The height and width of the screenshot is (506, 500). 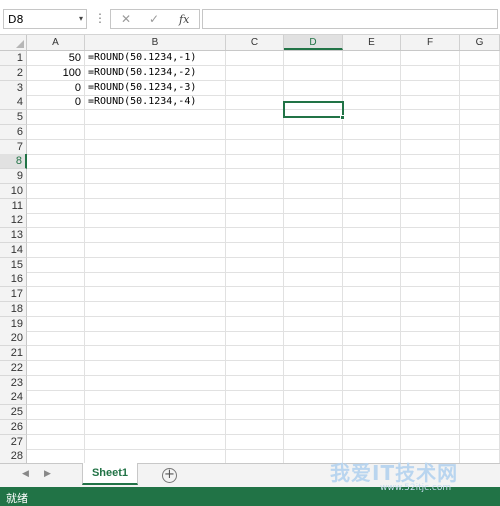 I want to click on cell-c7, so click(x=255, y=147).